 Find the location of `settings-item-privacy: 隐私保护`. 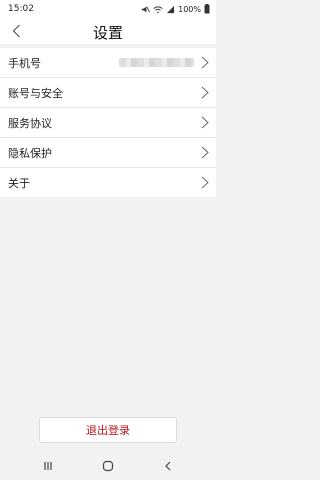

settings-item-privacy: 隐私保护 is located at coordinates (108, 153).